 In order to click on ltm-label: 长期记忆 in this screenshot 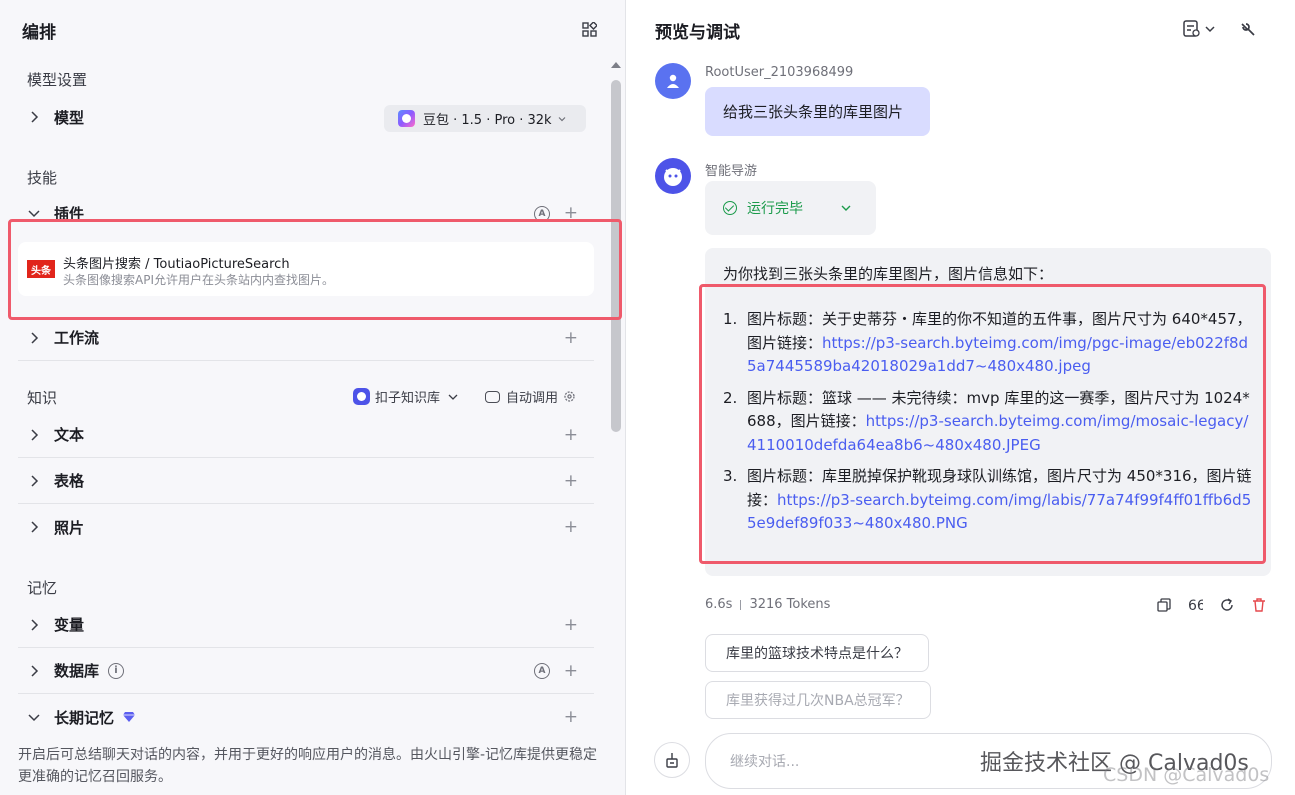, I will do `click(84, 717)`.